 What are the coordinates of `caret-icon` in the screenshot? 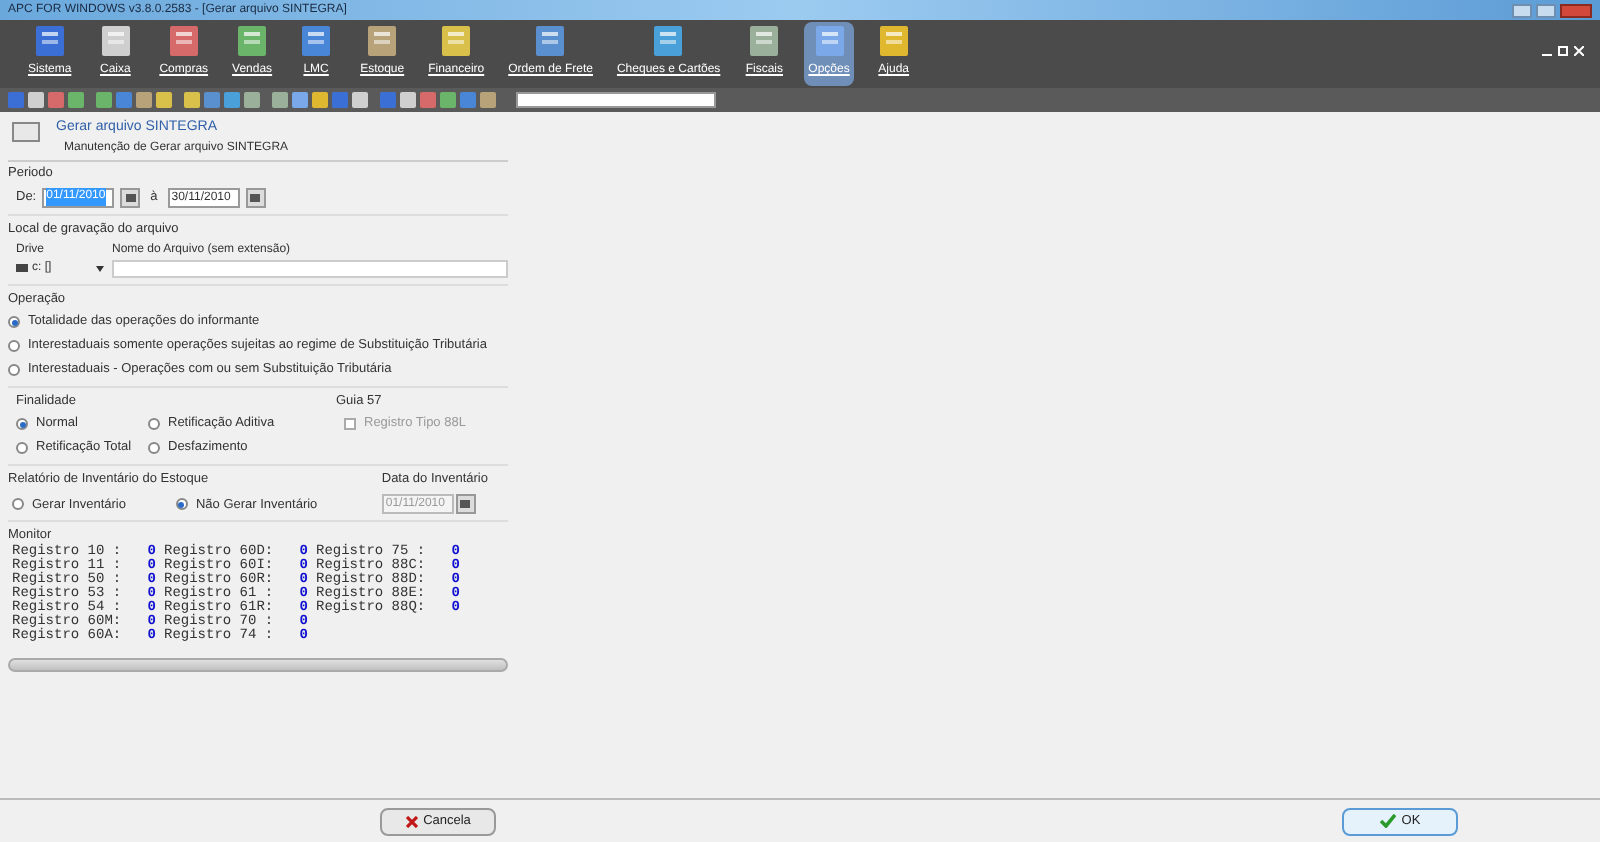 It's located at (100, 268).